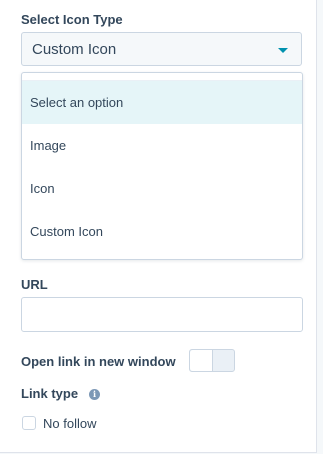 Image resolution: width=323 pixels, height=454 pixels. I want to click on icon-type-selected-value: Custom Icon, so click(74, 49).